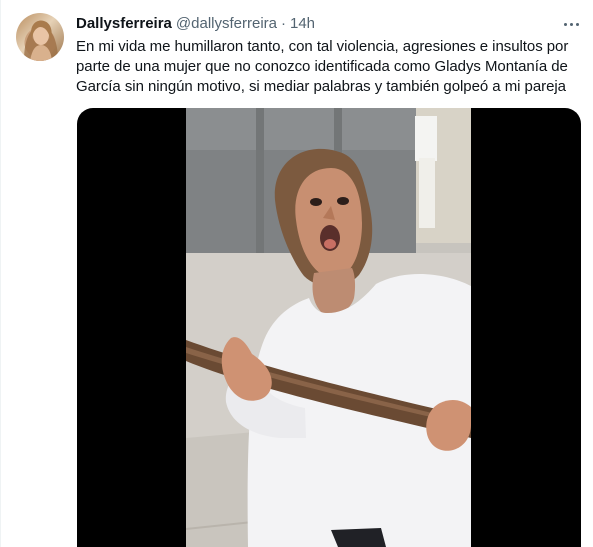 Image resolution: width=593 pixels, height=547 pixels. Describe the element at coordinates (571, 24) in the screenshot. I see `more-options-button` at that location.